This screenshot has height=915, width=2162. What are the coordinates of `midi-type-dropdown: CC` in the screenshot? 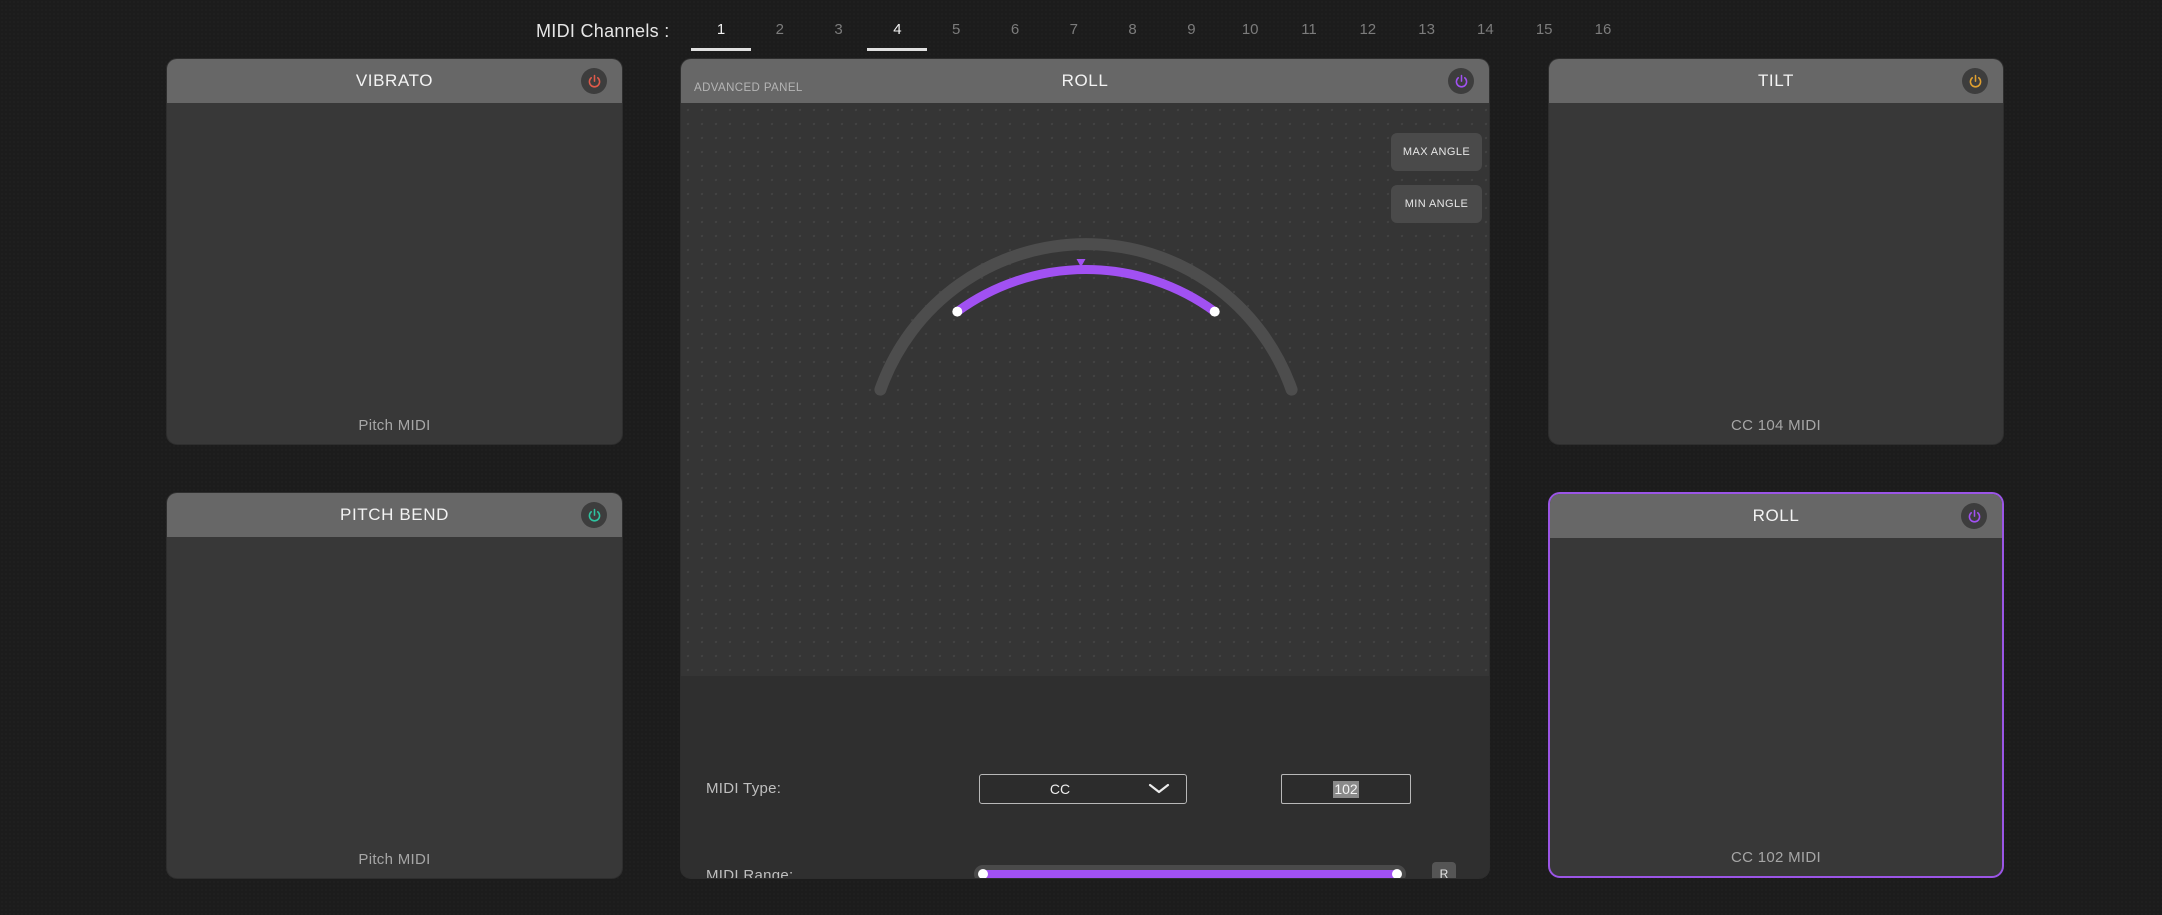 It's located at (1083, 789).